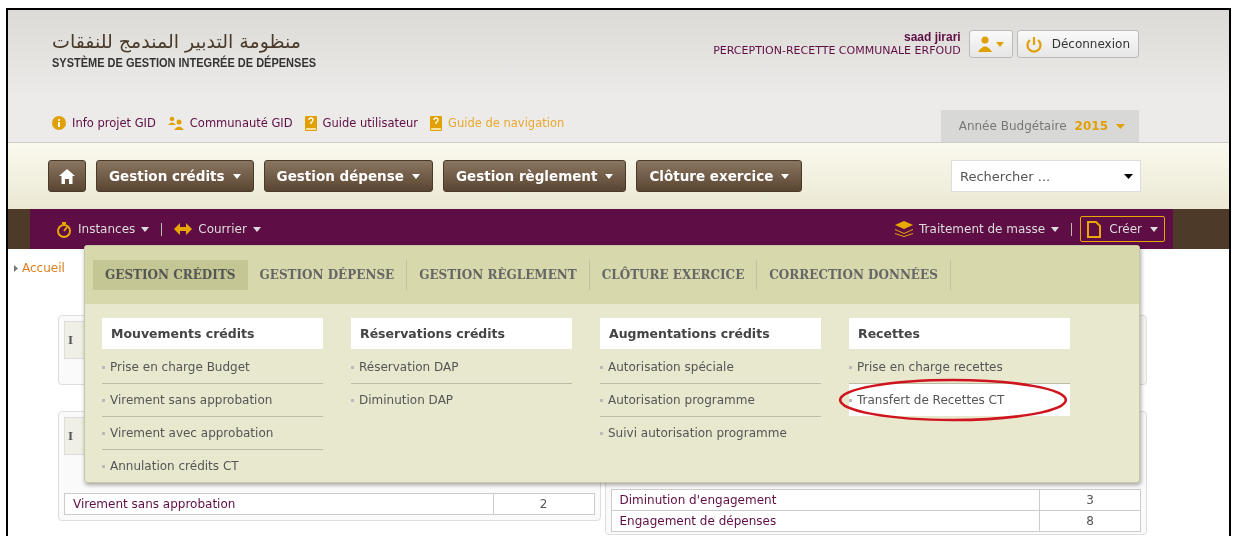  Describe the element at coordinates (825, 521) in the screenshot. I see `table-cell: Engagement de dépenses` at that location.